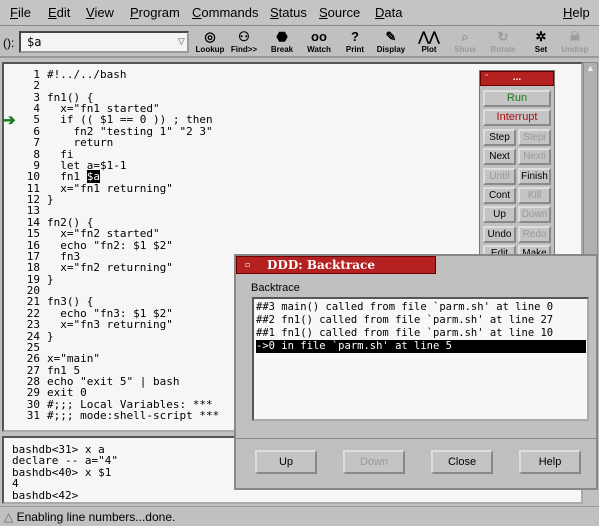 This screenshot has width=599, height=526. Describe the element at coordinates (499, 137) in the screenshot. I see `step-button: Step` at that location.